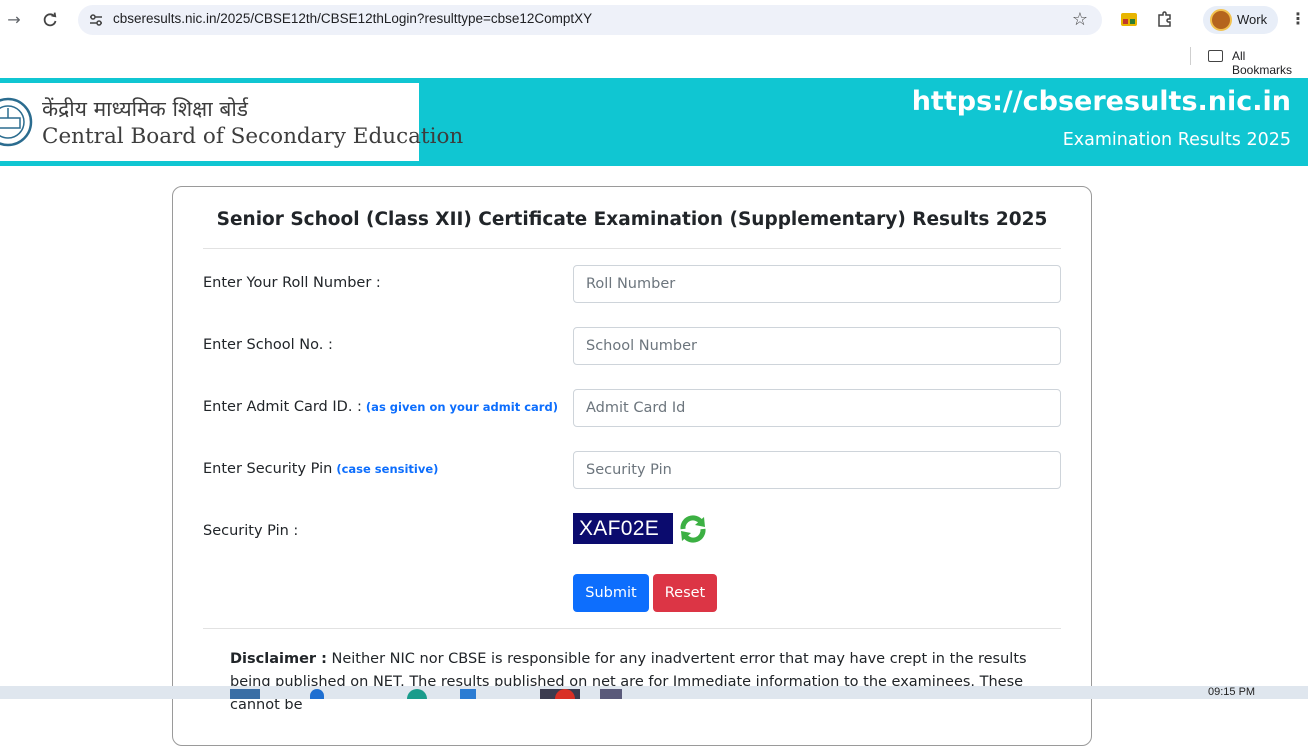 Image resolution: width=1308 pixels, height=746 pixels. I want to click on taskbar-clock: 09:15 PM, so click(1232, 692).